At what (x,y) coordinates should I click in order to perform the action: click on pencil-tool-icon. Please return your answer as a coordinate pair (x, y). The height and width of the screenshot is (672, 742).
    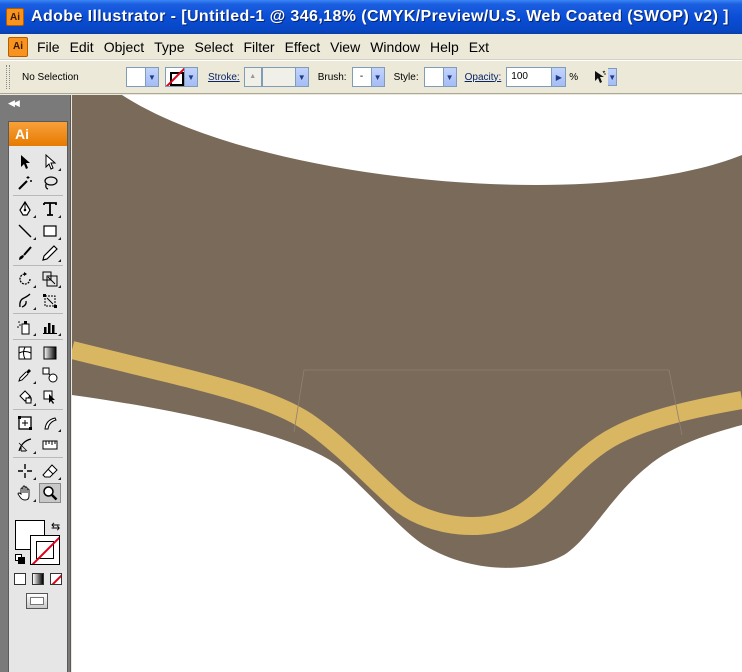
    Looking at the image, I should click on (50, 253).